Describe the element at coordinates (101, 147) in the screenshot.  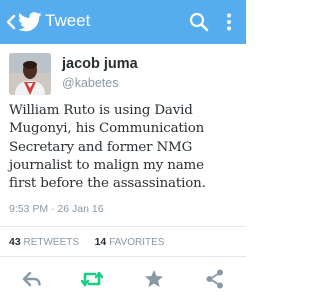
I see `tweet-text-line: Secretary and former NMG` at that location.